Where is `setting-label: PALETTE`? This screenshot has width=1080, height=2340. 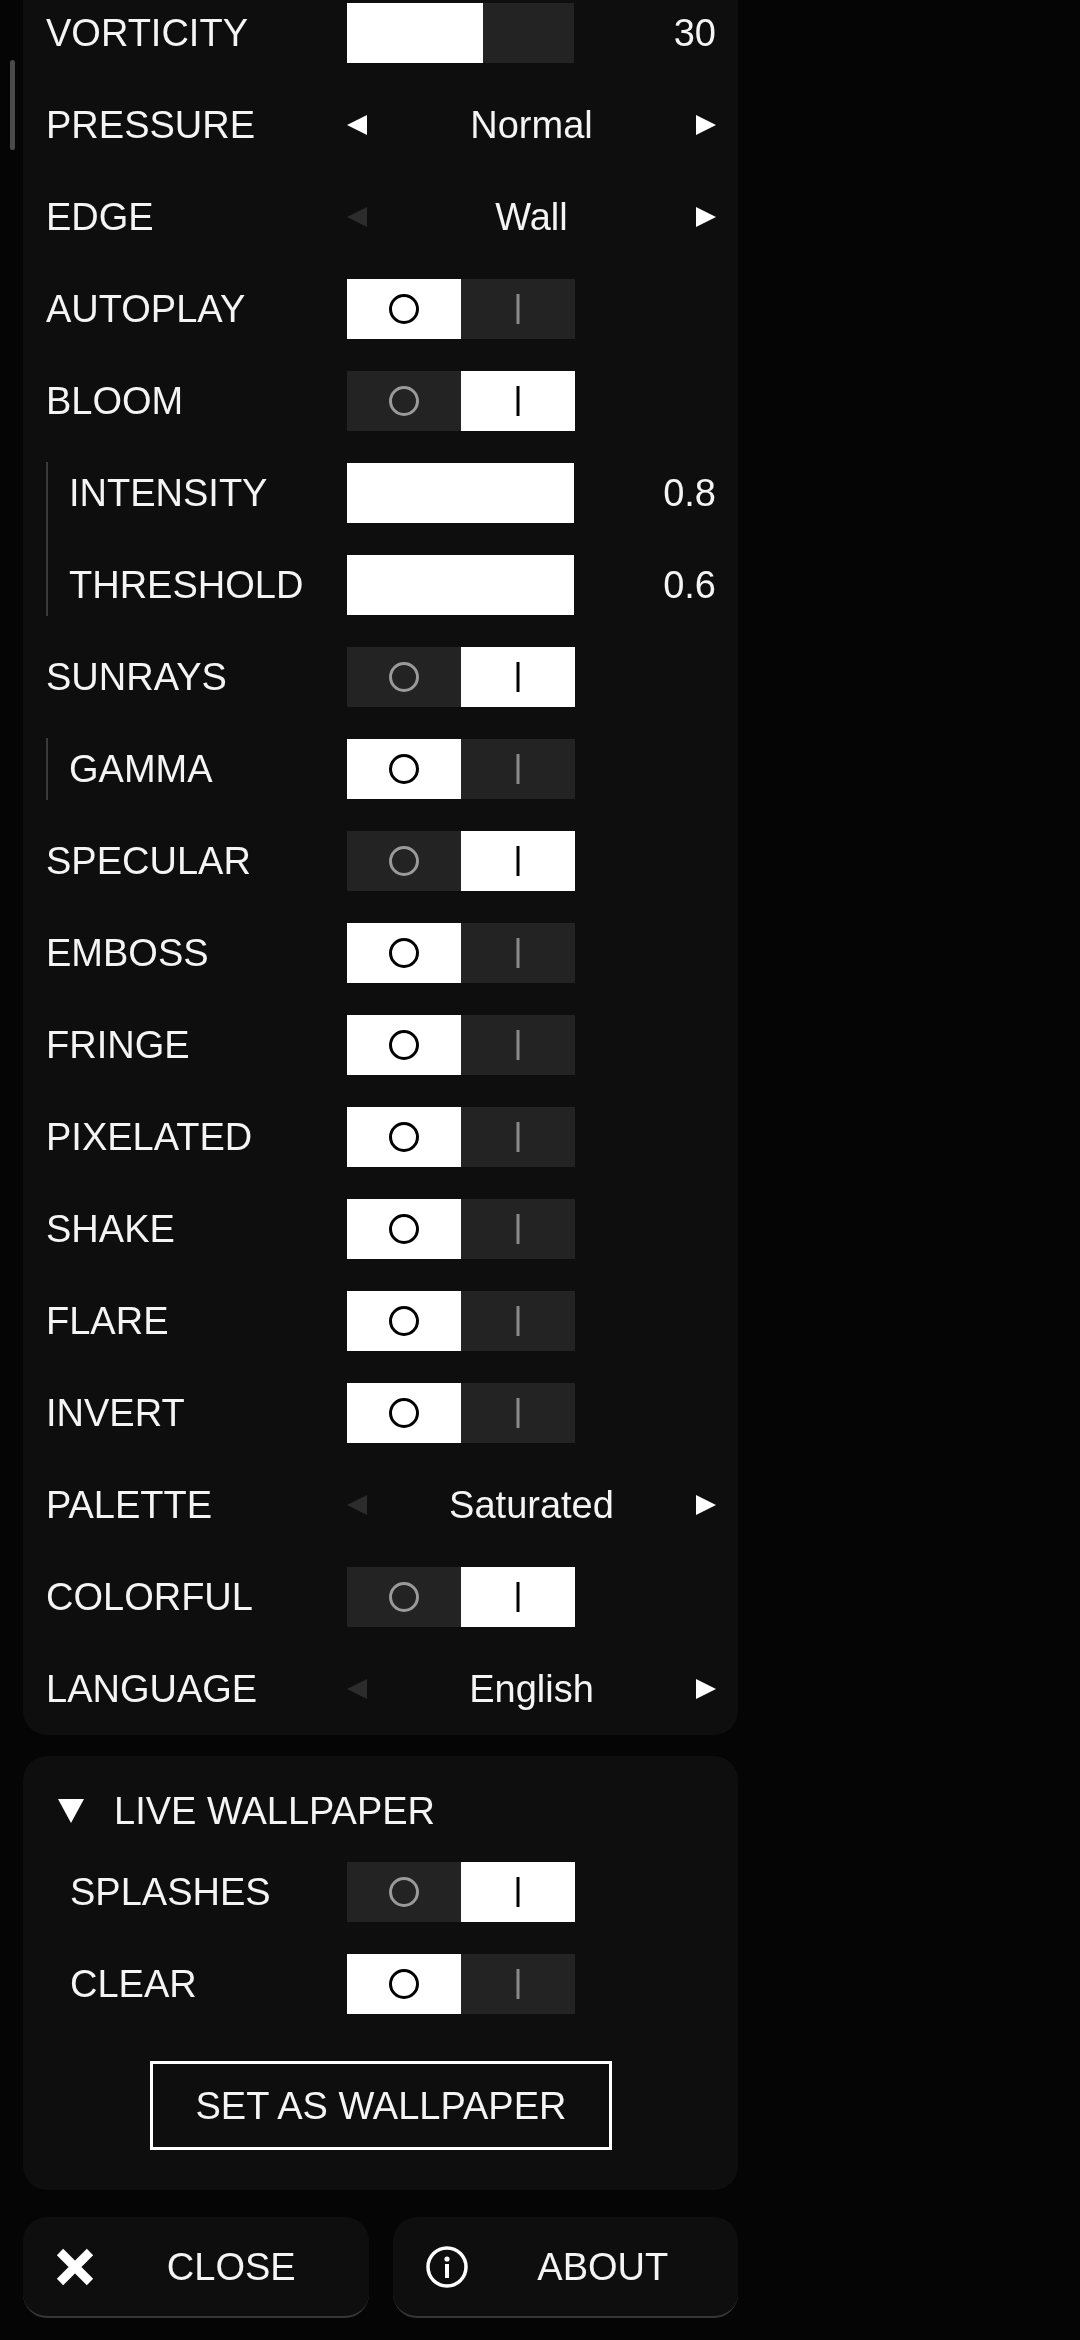 setting-label: PALETTE is located at coordinates (129, 1505).